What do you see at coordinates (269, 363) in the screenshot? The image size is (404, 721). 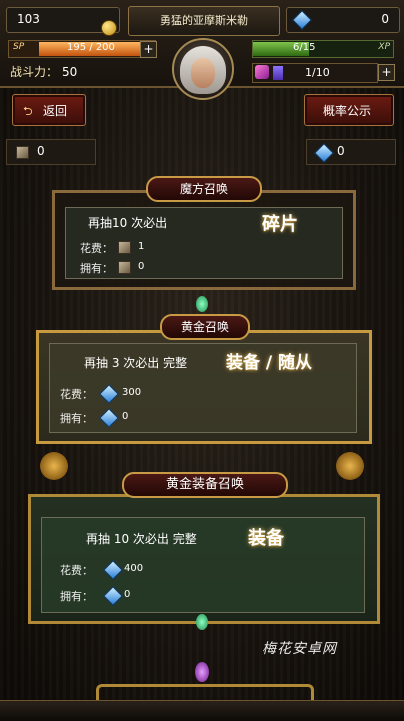 I see `reward-text: 装备 / 随从` at bounding box center [269, 363].